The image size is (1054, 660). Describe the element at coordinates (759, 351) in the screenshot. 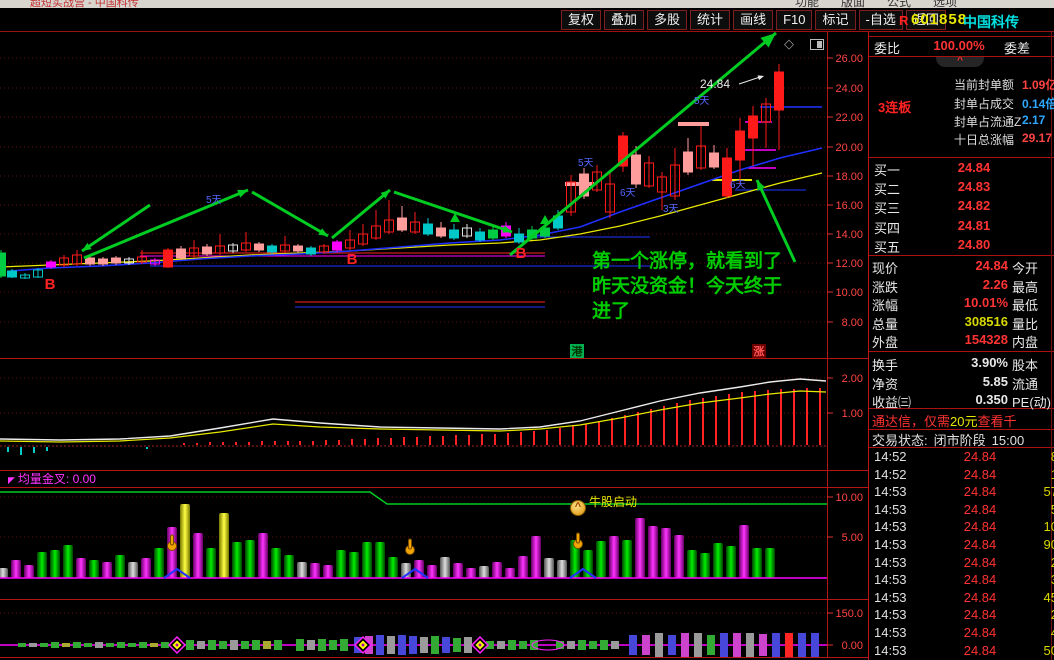

I see `svg-text: 涨` at that location.